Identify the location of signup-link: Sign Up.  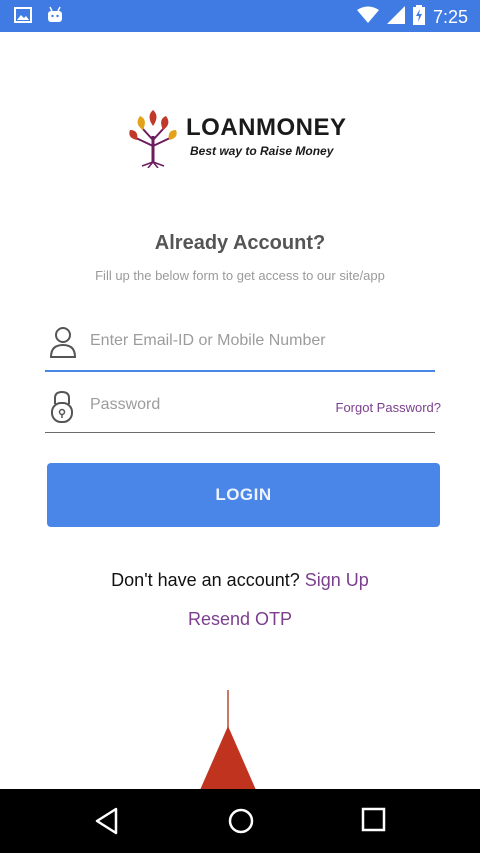
(337, 580).